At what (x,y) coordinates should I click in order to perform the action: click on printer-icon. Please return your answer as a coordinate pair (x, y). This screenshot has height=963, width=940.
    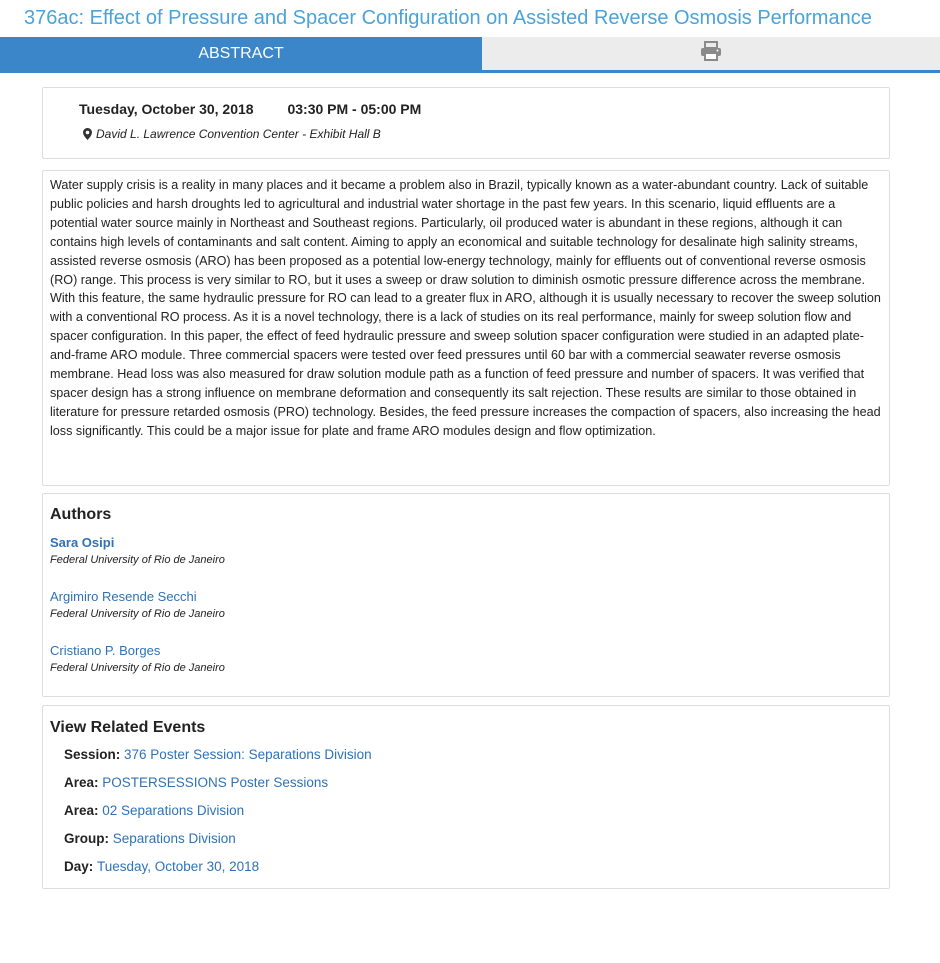
    Looking at the image, I should click on (711, 53).